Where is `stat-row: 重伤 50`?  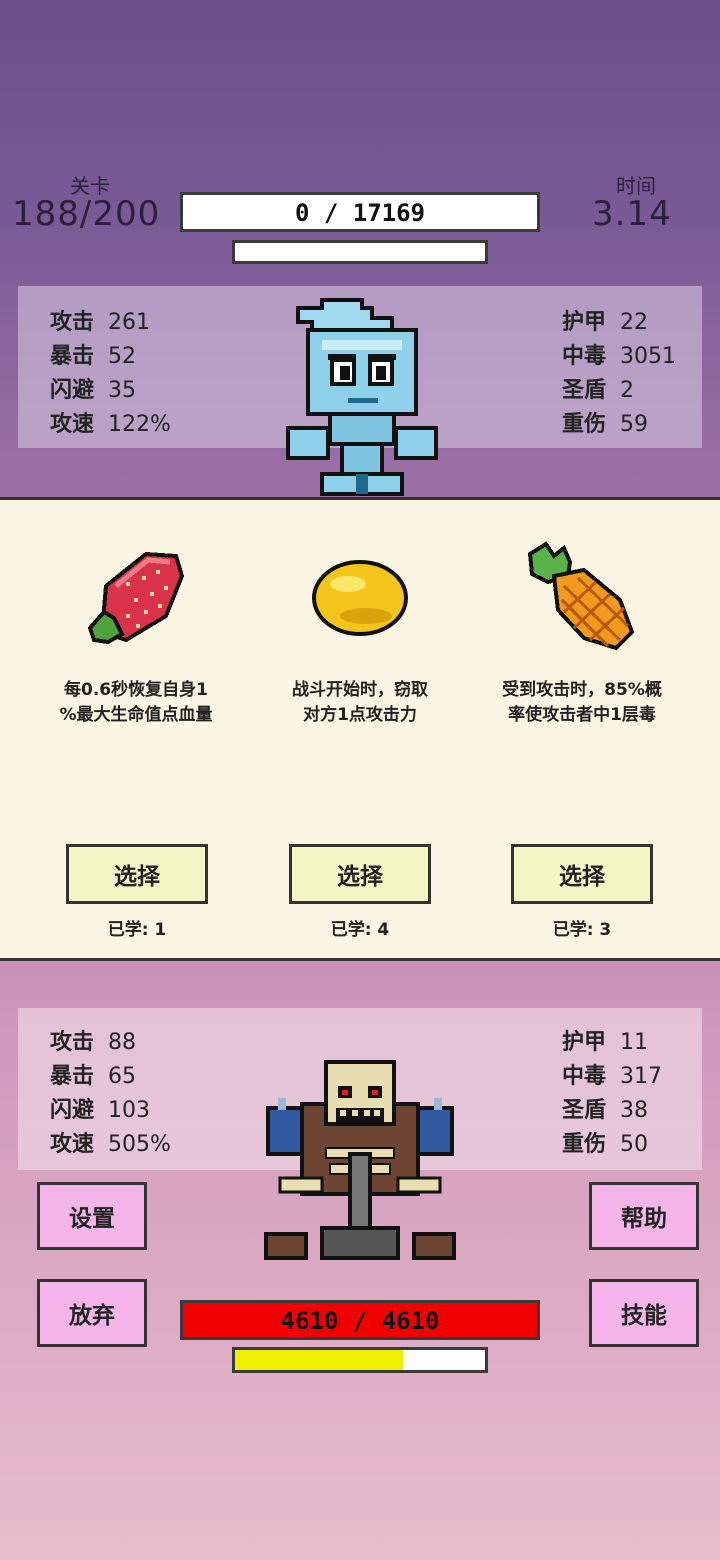 stat-row: 重伤 50 is located at coordinates (605, 1142).